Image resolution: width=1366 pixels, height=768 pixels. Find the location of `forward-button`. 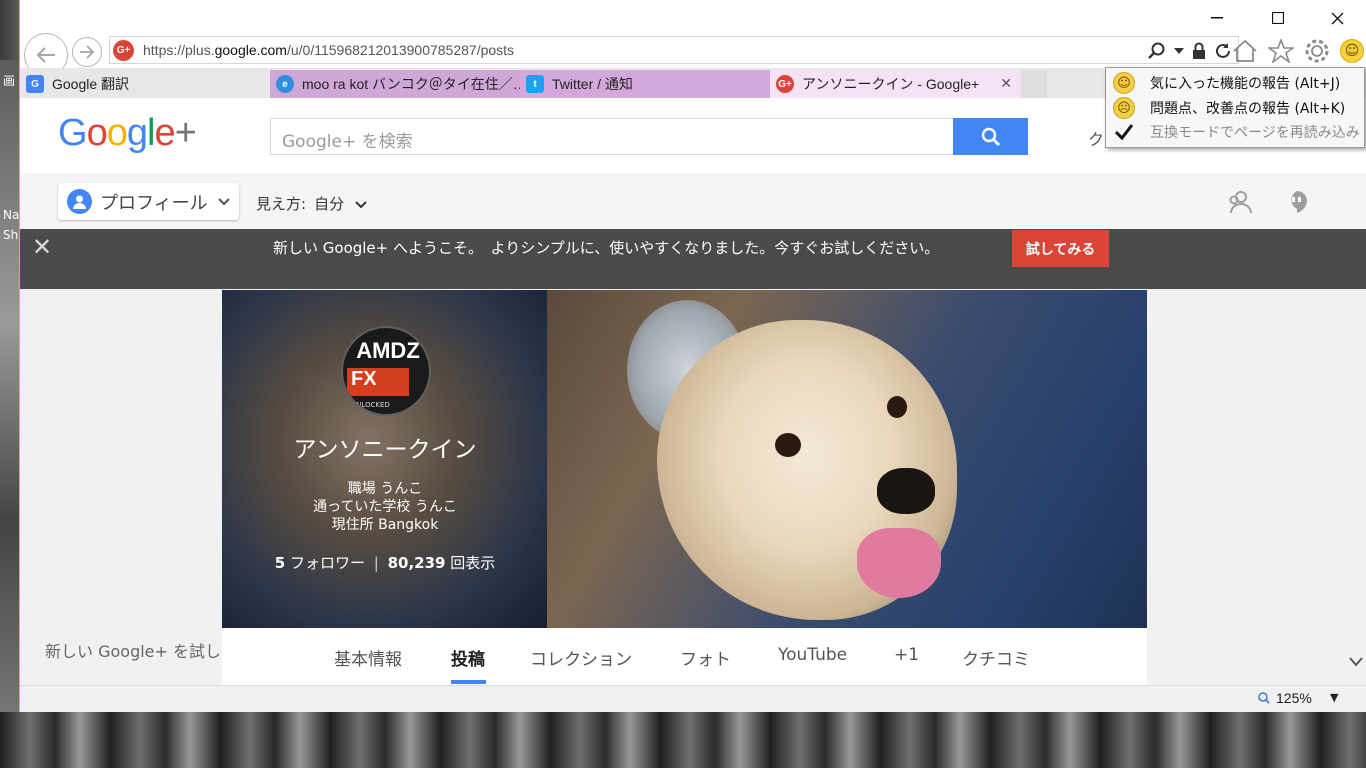

forward-button is located at coordinates (87, 52).